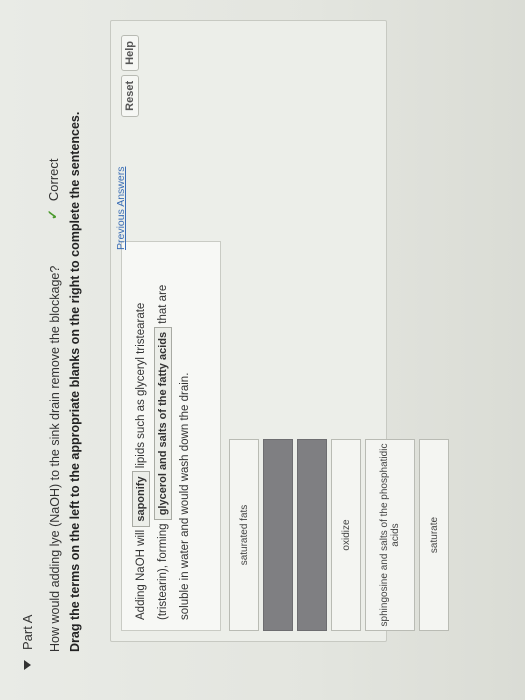  I want to click on blank-2: glycerol and salts of the fatty acids, so click(163, 423).